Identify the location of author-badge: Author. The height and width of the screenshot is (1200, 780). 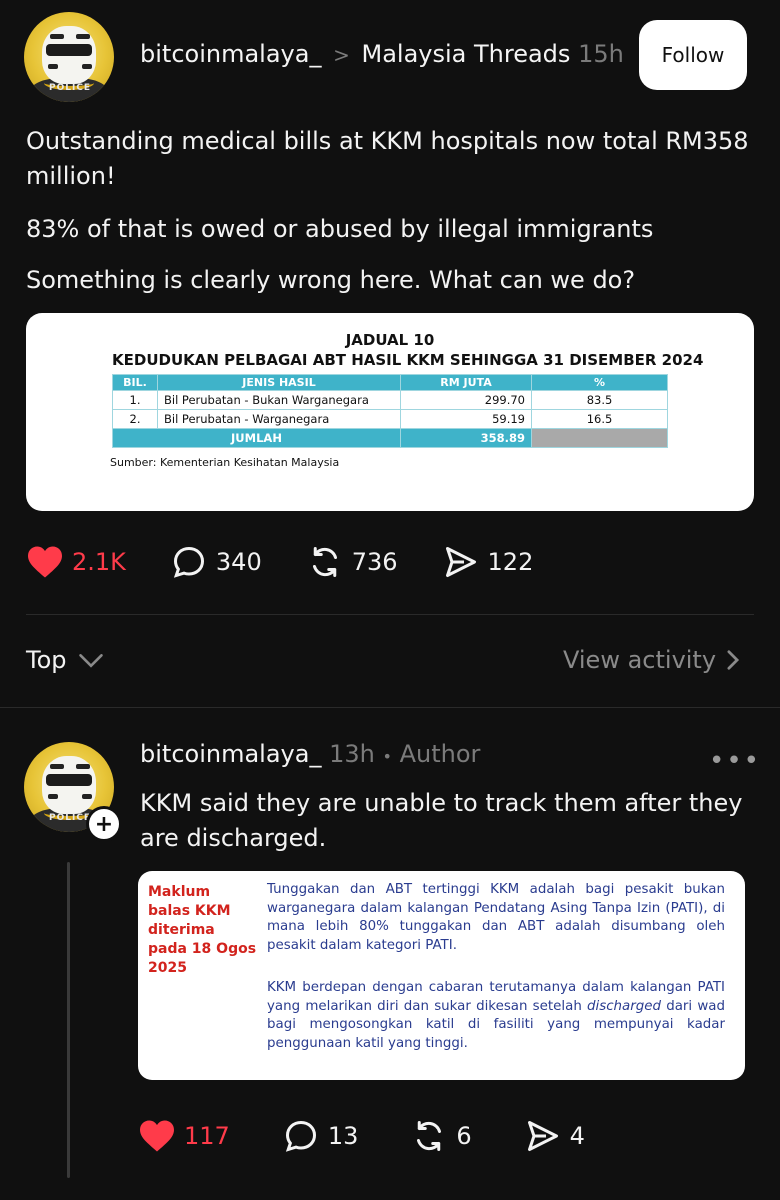
(440, 754).